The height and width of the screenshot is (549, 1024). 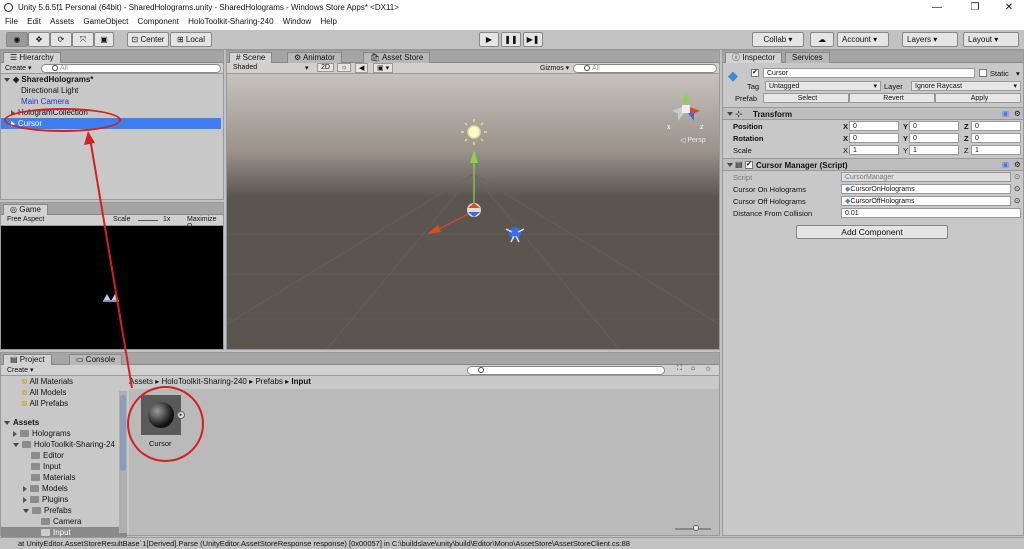 What do you see at coordinates (996, 126) in the screenshot?
I see `position-z-field: 0` at bounding box center [996, 126].